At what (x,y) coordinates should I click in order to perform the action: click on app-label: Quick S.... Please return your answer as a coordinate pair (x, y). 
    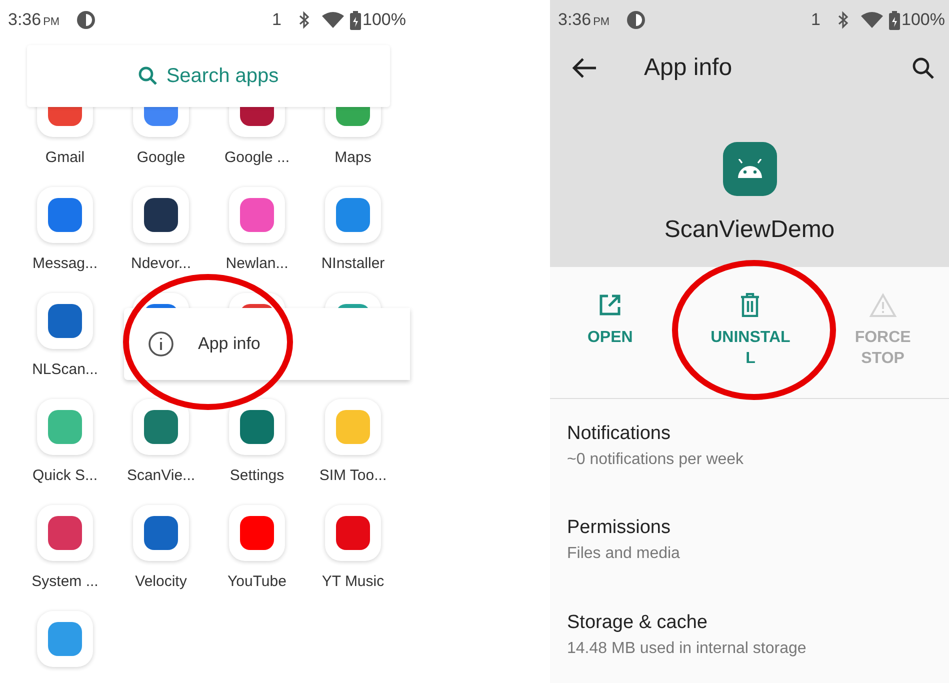
    Looking at the image, I should click on (65, 475).